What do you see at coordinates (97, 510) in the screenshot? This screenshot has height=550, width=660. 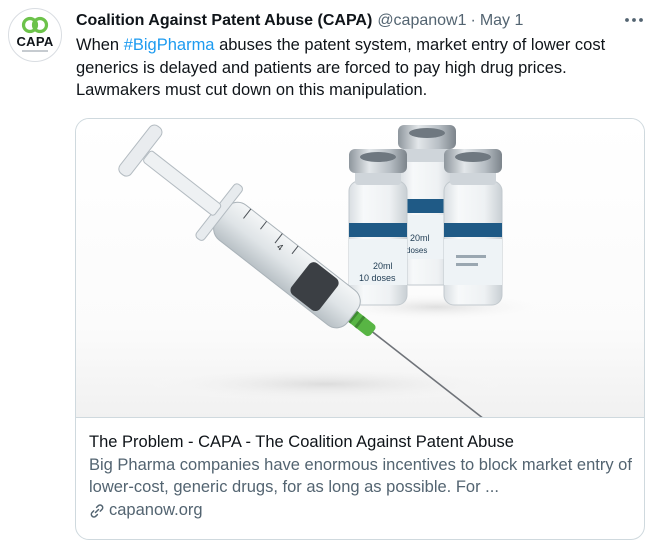 I see `link-icon` at bounding box center [97, 510].